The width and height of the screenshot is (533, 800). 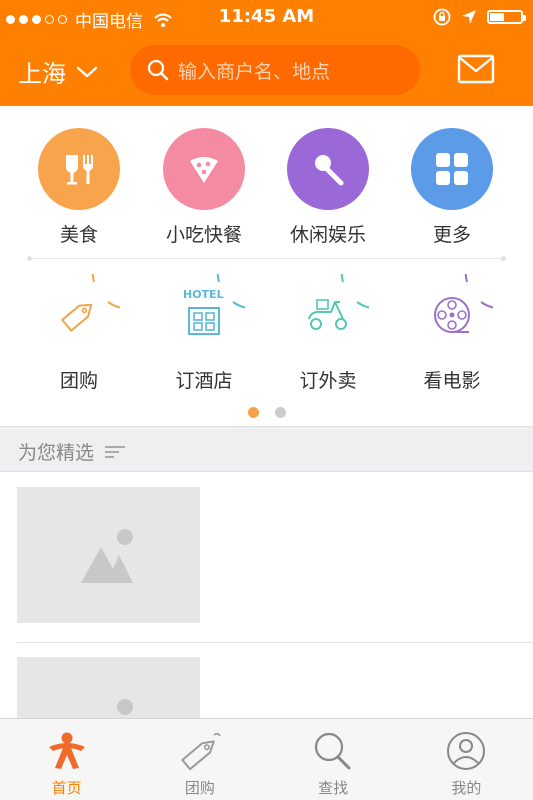 What do you see at coordinates (451, 235) in the screenshot?
I see `category-label: 更多` at bounding box center [451, 235].